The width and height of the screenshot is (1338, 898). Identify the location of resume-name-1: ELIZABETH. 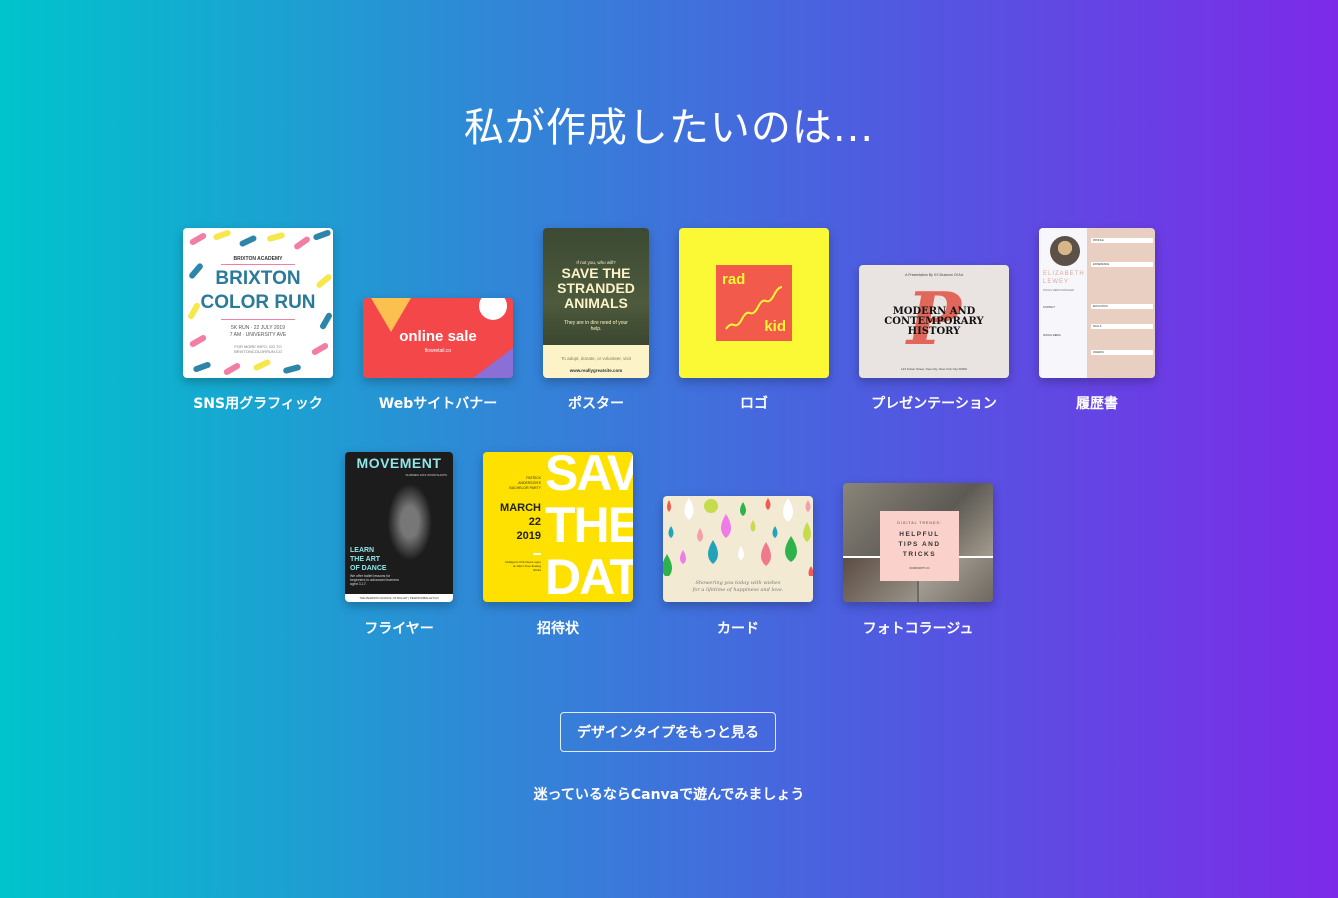
(1064, 274).